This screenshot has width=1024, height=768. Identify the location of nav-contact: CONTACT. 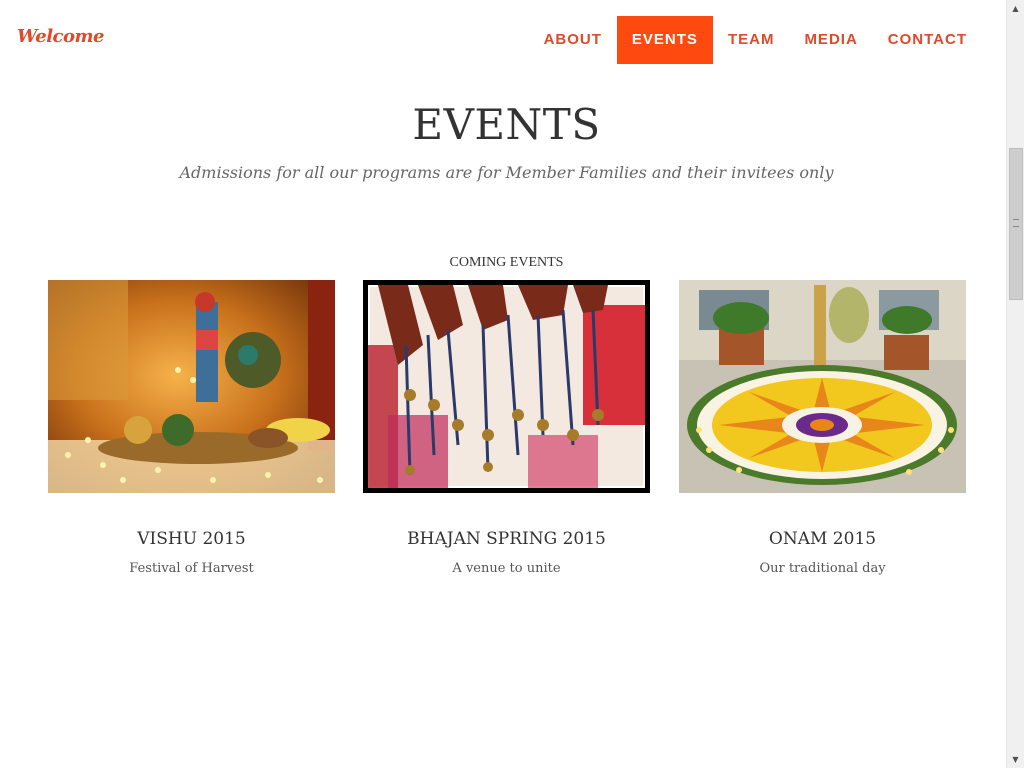
(927, 40).